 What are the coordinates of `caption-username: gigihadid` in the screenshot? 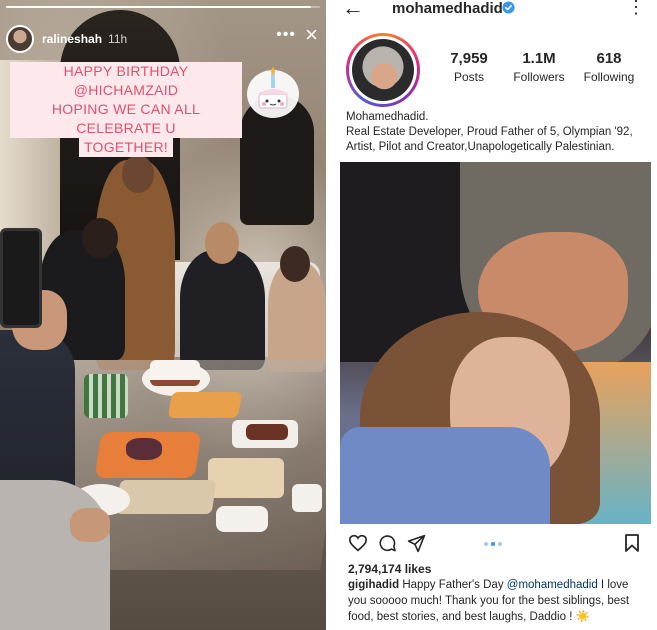 It's located at (373, 585).